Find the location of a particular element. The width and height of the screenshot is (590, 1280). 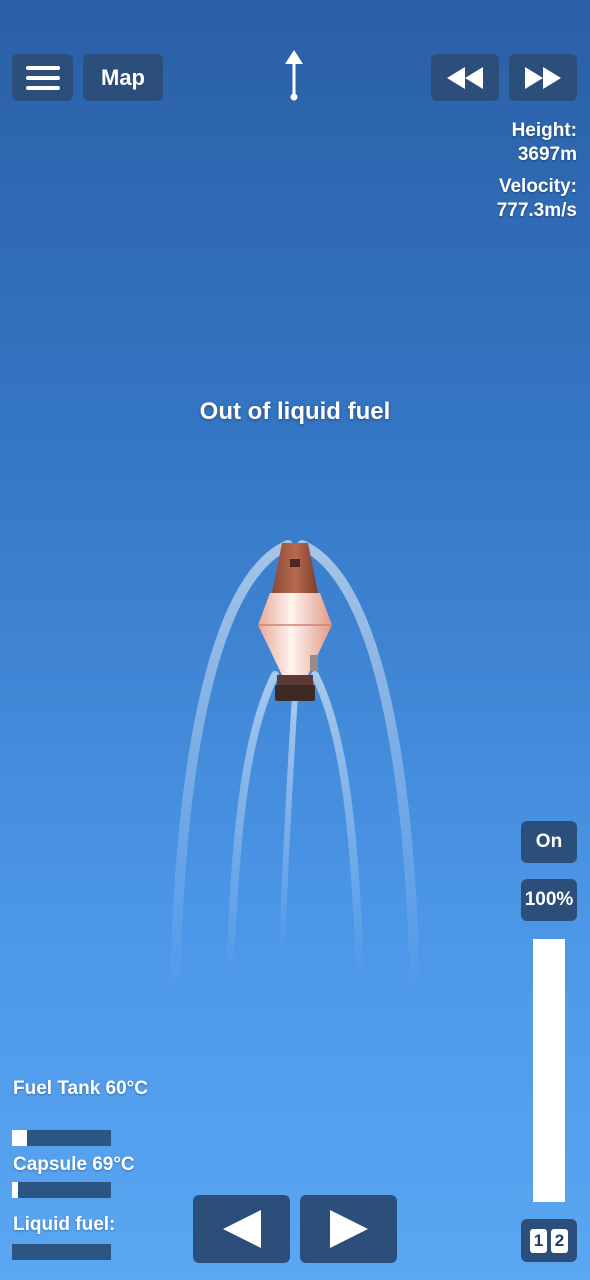

rewind-icon is located at coordinates (465, 77).